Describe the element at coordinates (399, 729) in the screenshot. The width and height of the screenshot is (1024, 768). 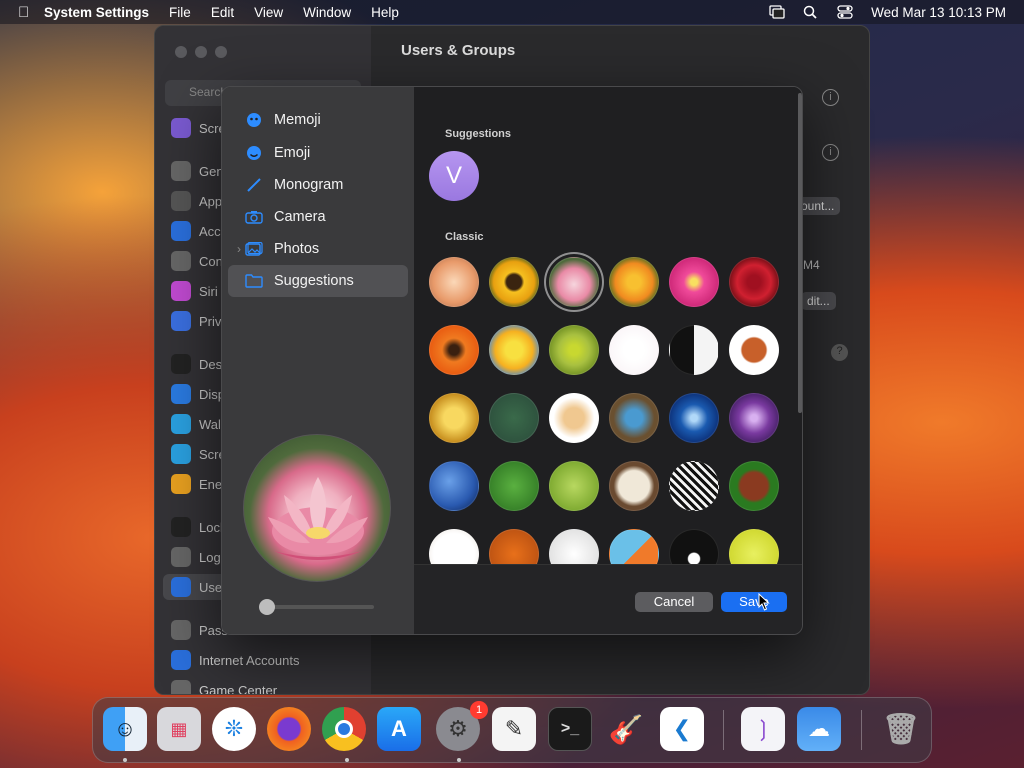
I see `app-store-dock-icon: A` at that location.